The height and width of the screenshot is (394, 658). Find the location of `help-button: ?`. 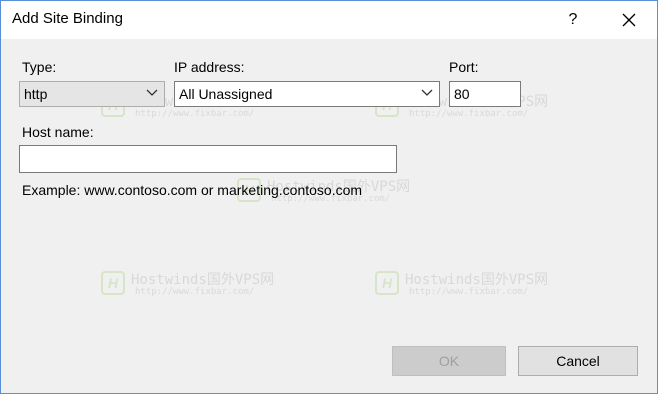

help-button: ? is located at coordinates (573, 20).